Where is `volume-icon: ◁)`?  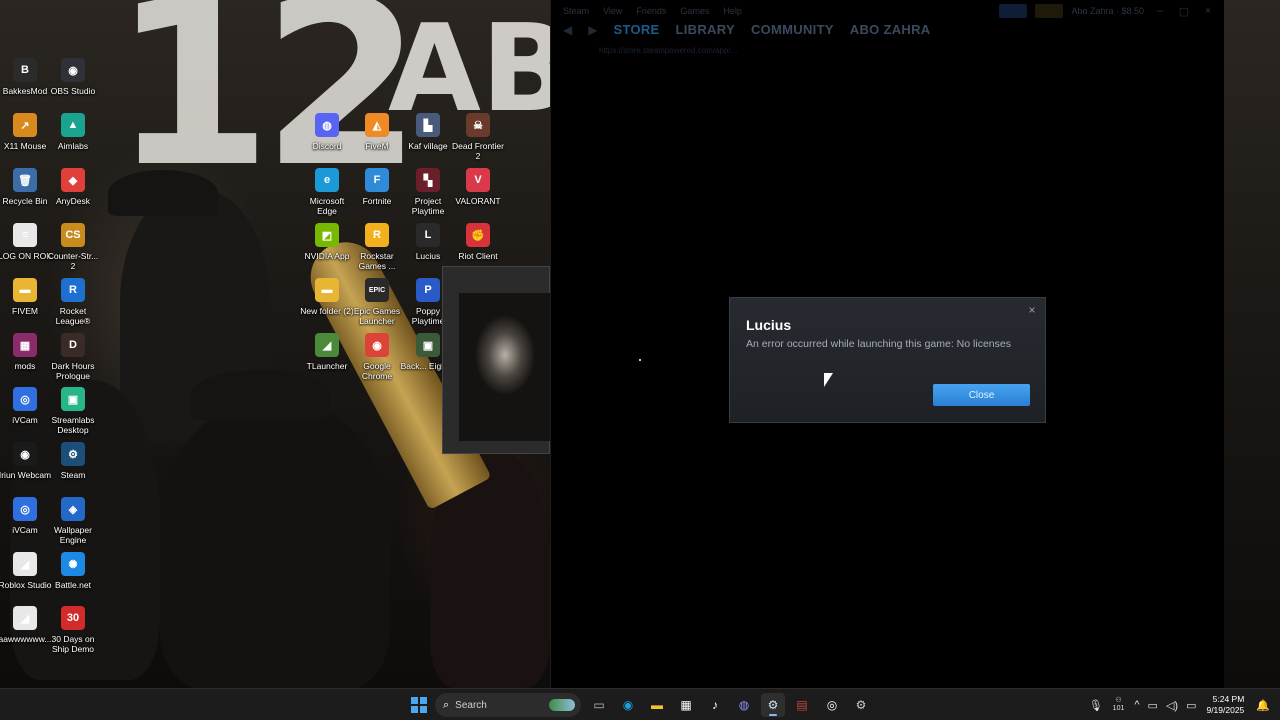
volume-icon: ◁) is located at coordinates (1172, 705).